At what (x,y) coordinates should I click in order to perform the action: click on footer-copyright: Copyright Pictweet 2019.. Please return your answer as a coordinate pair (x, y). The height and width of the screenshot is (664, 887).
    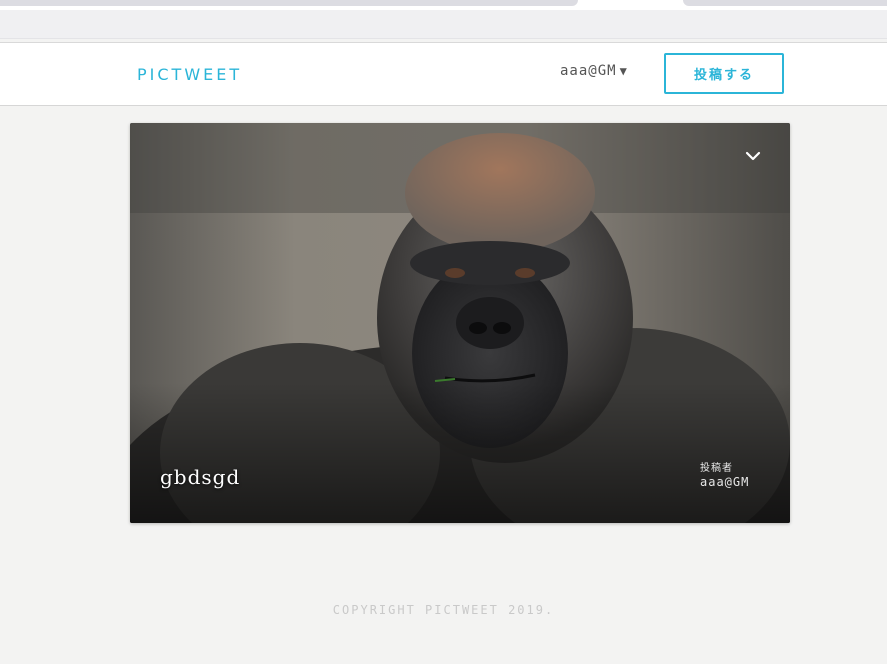
    Looking at the image, I should click on (443, 610).